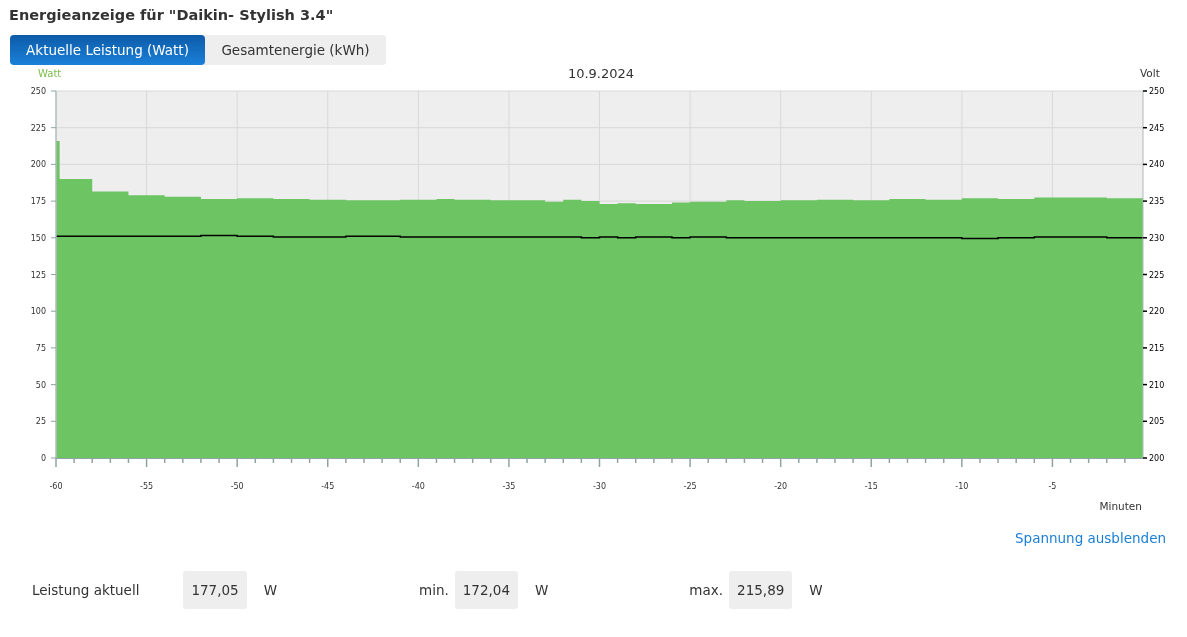  What do you see at coordinates (1157, 385) in the screenshot?
I see `y-tick-label: 210` at bounding box center [1157, 385].